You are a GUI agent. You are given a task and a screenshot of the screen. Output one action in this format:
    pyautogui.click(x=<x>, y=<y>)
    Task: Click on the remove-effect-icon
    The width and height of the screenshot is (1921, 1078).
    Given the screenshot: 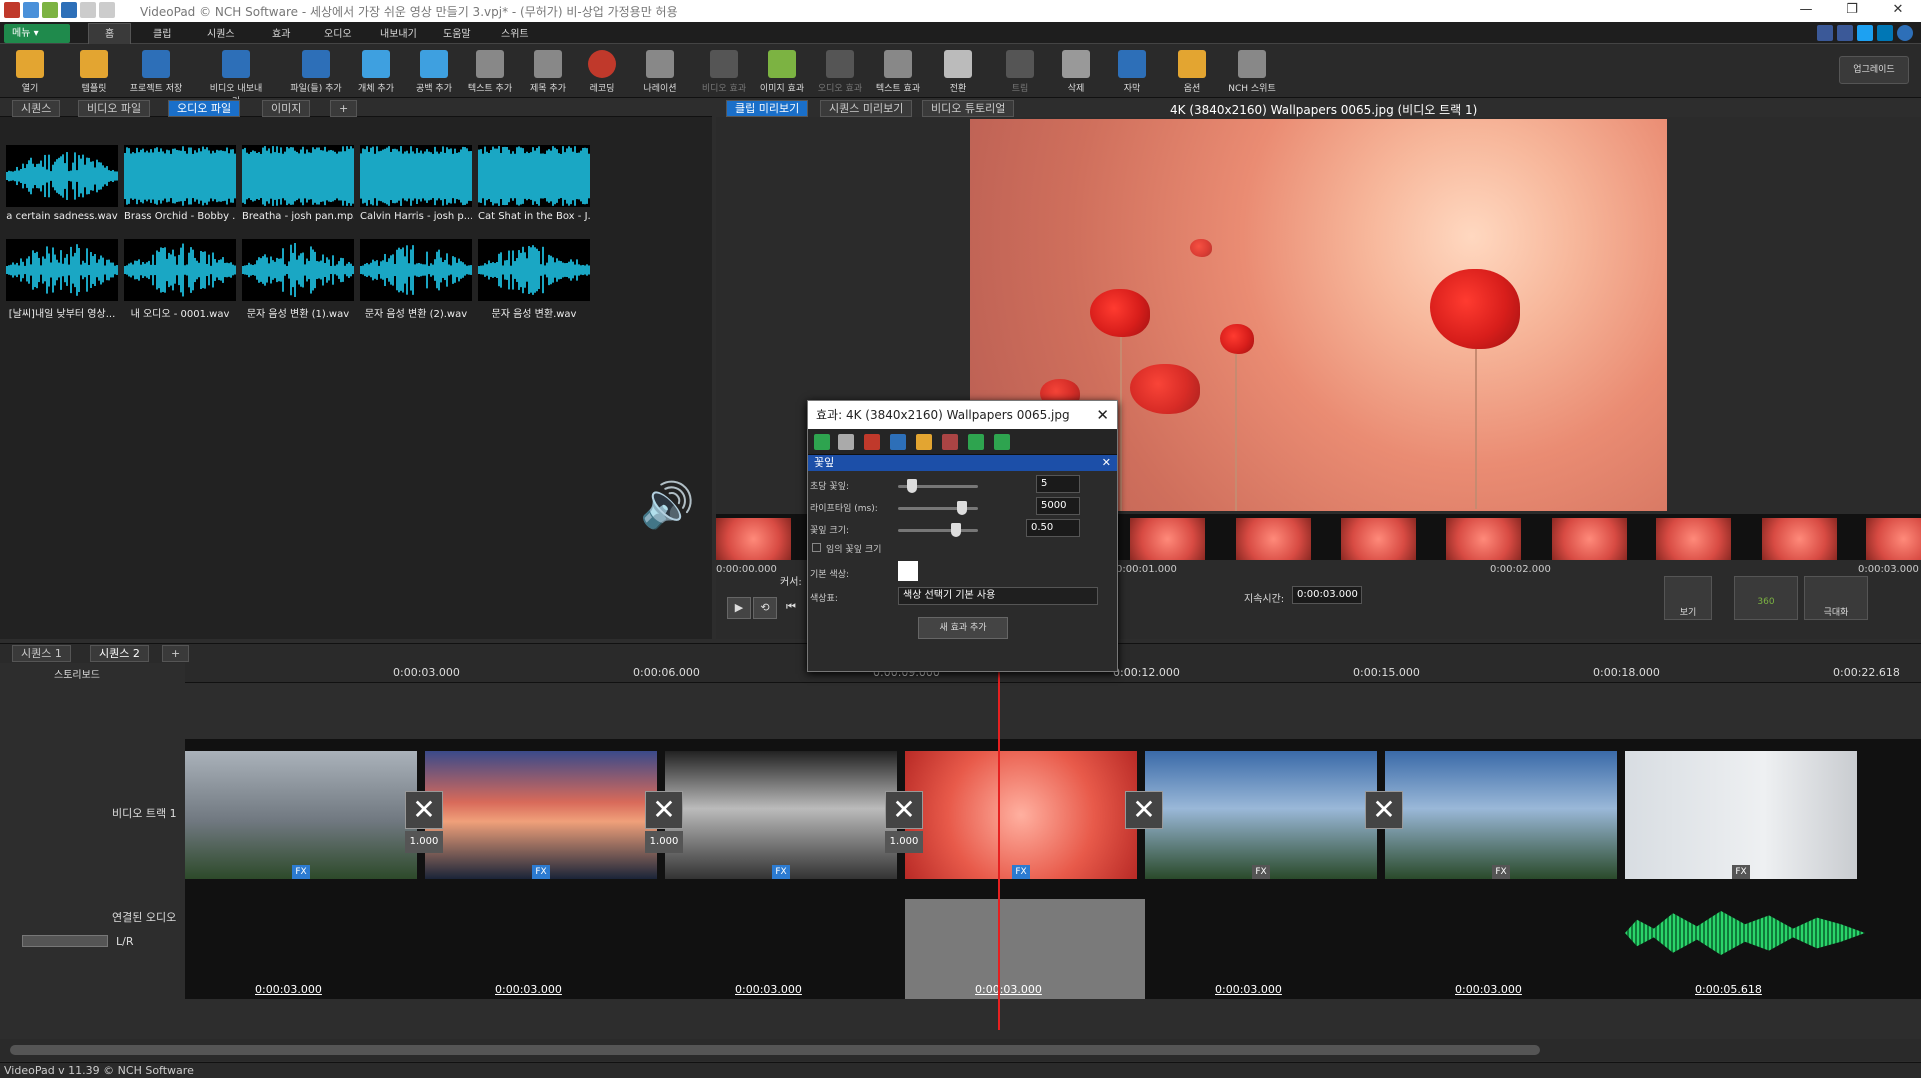 What is the action you would take?
    pyautogui.click(x=872, y=442)
    